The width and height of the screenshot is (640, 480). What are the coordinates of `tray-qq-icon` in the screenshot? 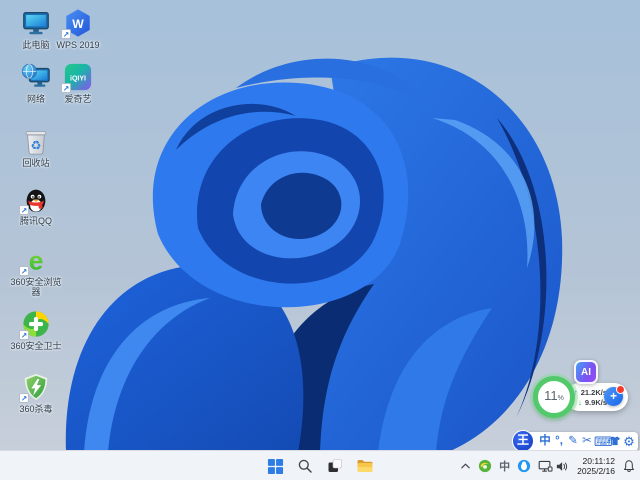 It's located at (524, 466).